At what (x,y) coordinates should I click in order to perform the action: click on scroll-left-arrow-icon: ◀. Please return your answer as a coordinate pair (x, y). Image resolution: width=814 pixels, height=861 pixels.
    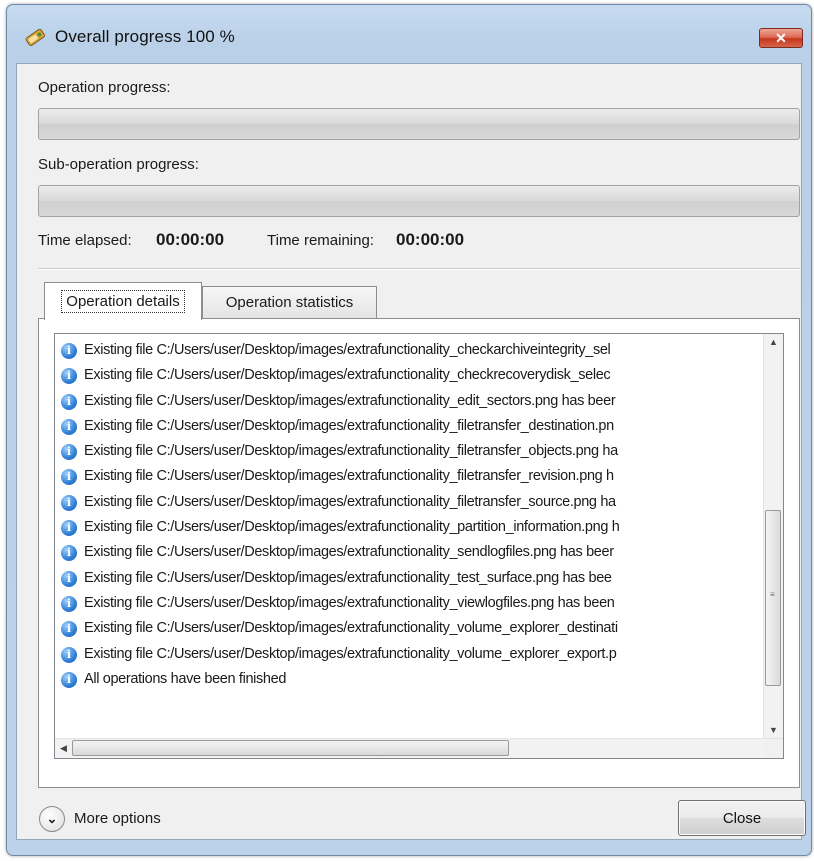
    Looking at the image, I should click on (63, 748).